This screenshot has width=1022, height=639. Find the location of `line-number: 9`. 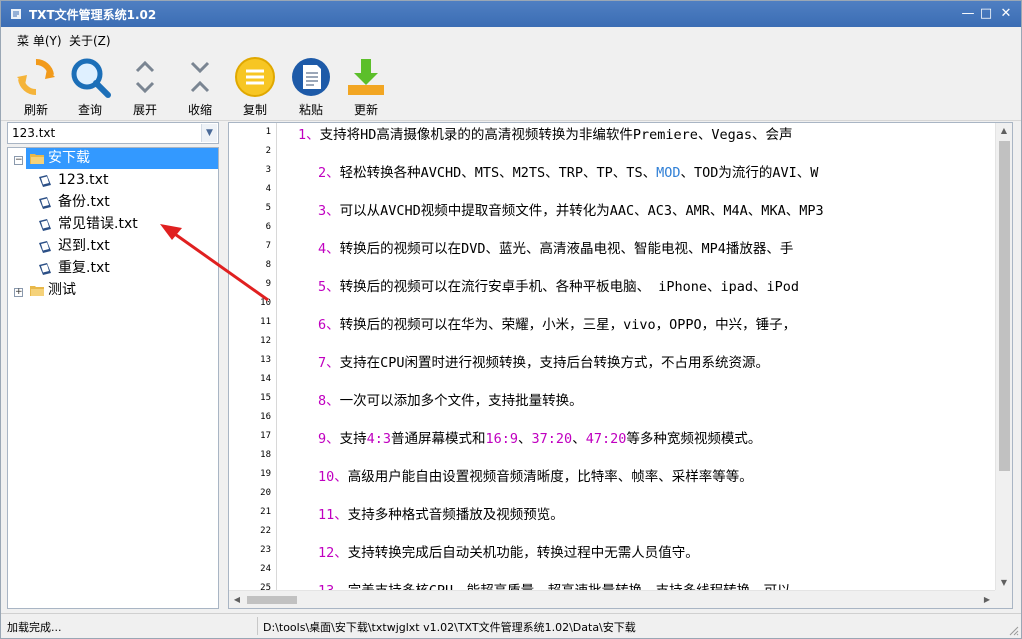

line-number: 9 is located at coordinates (268, 284).